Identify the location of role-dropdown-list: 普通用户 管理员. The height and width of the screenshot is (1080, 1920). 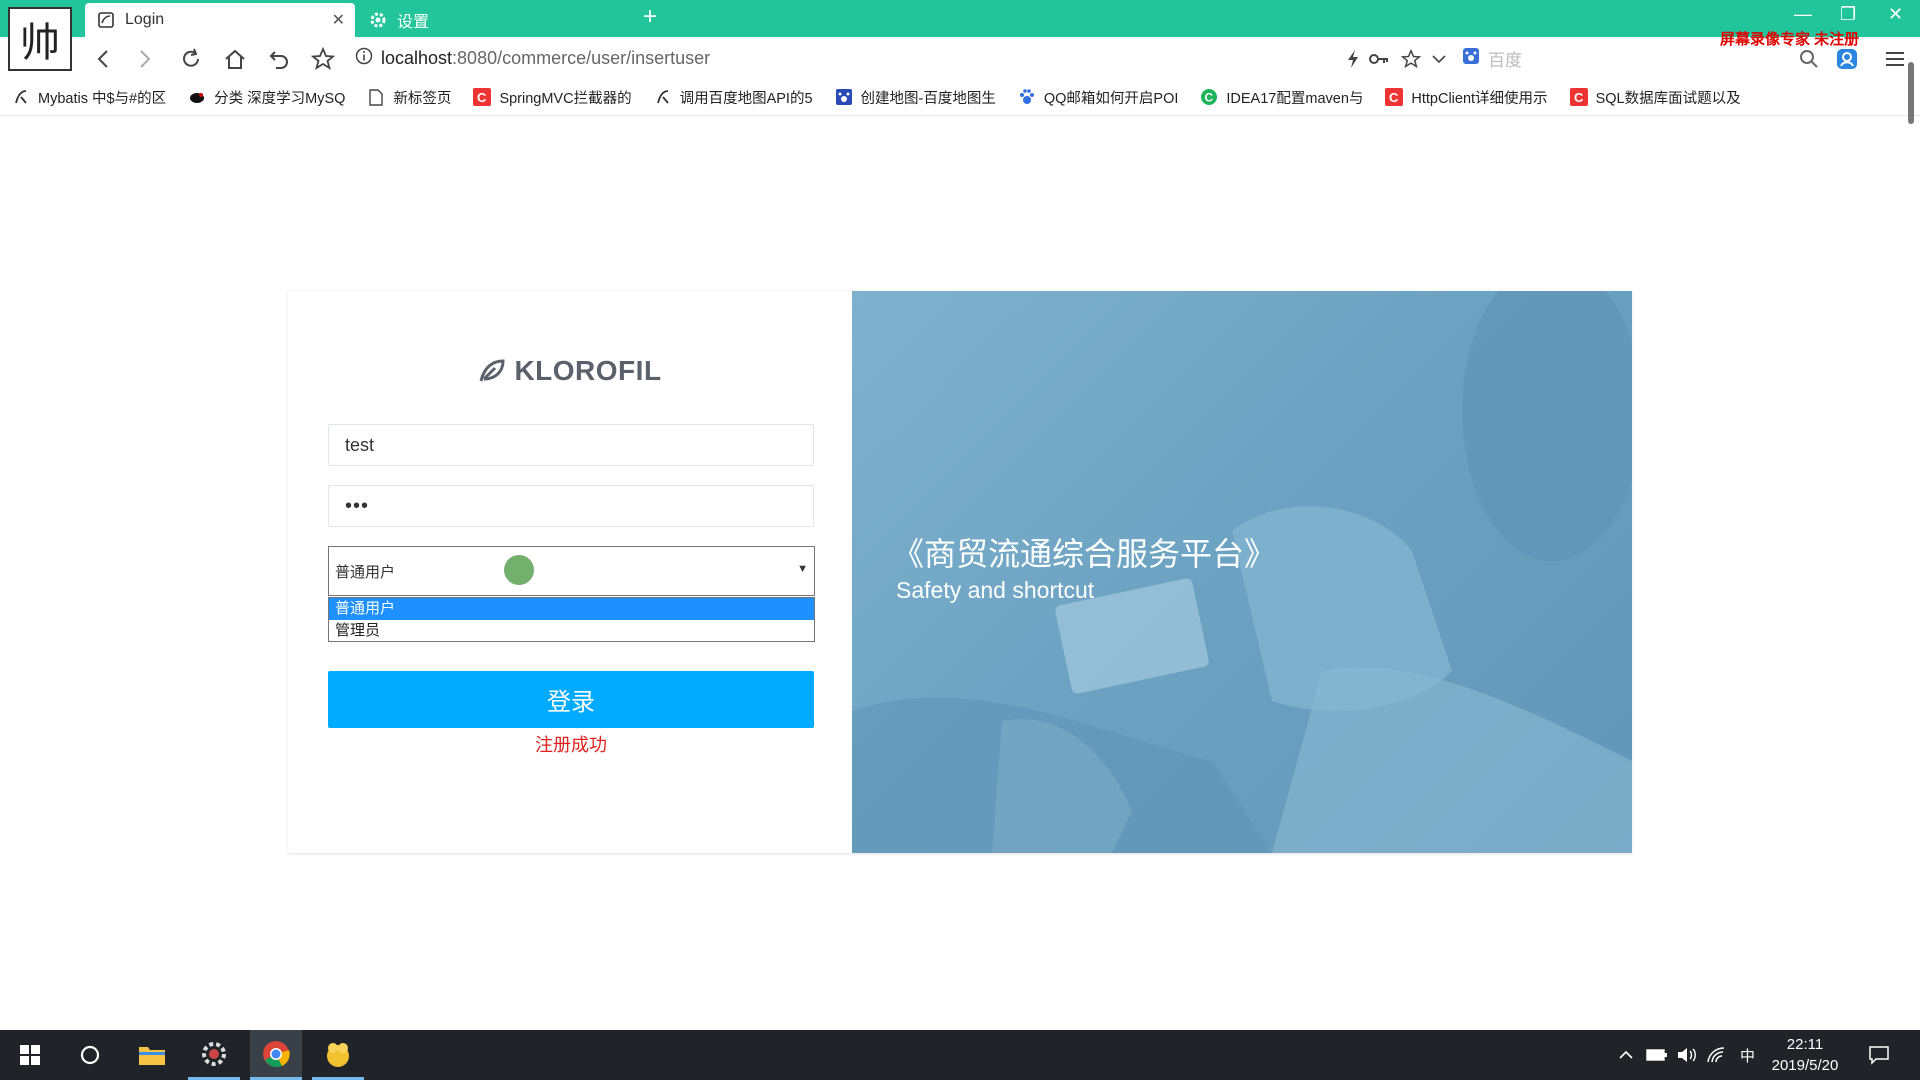
(571, 619).